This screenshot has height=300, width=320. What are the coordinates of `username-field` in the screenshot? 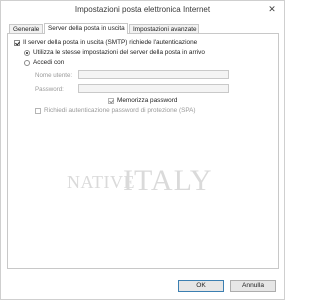 It's located at (153, 74).